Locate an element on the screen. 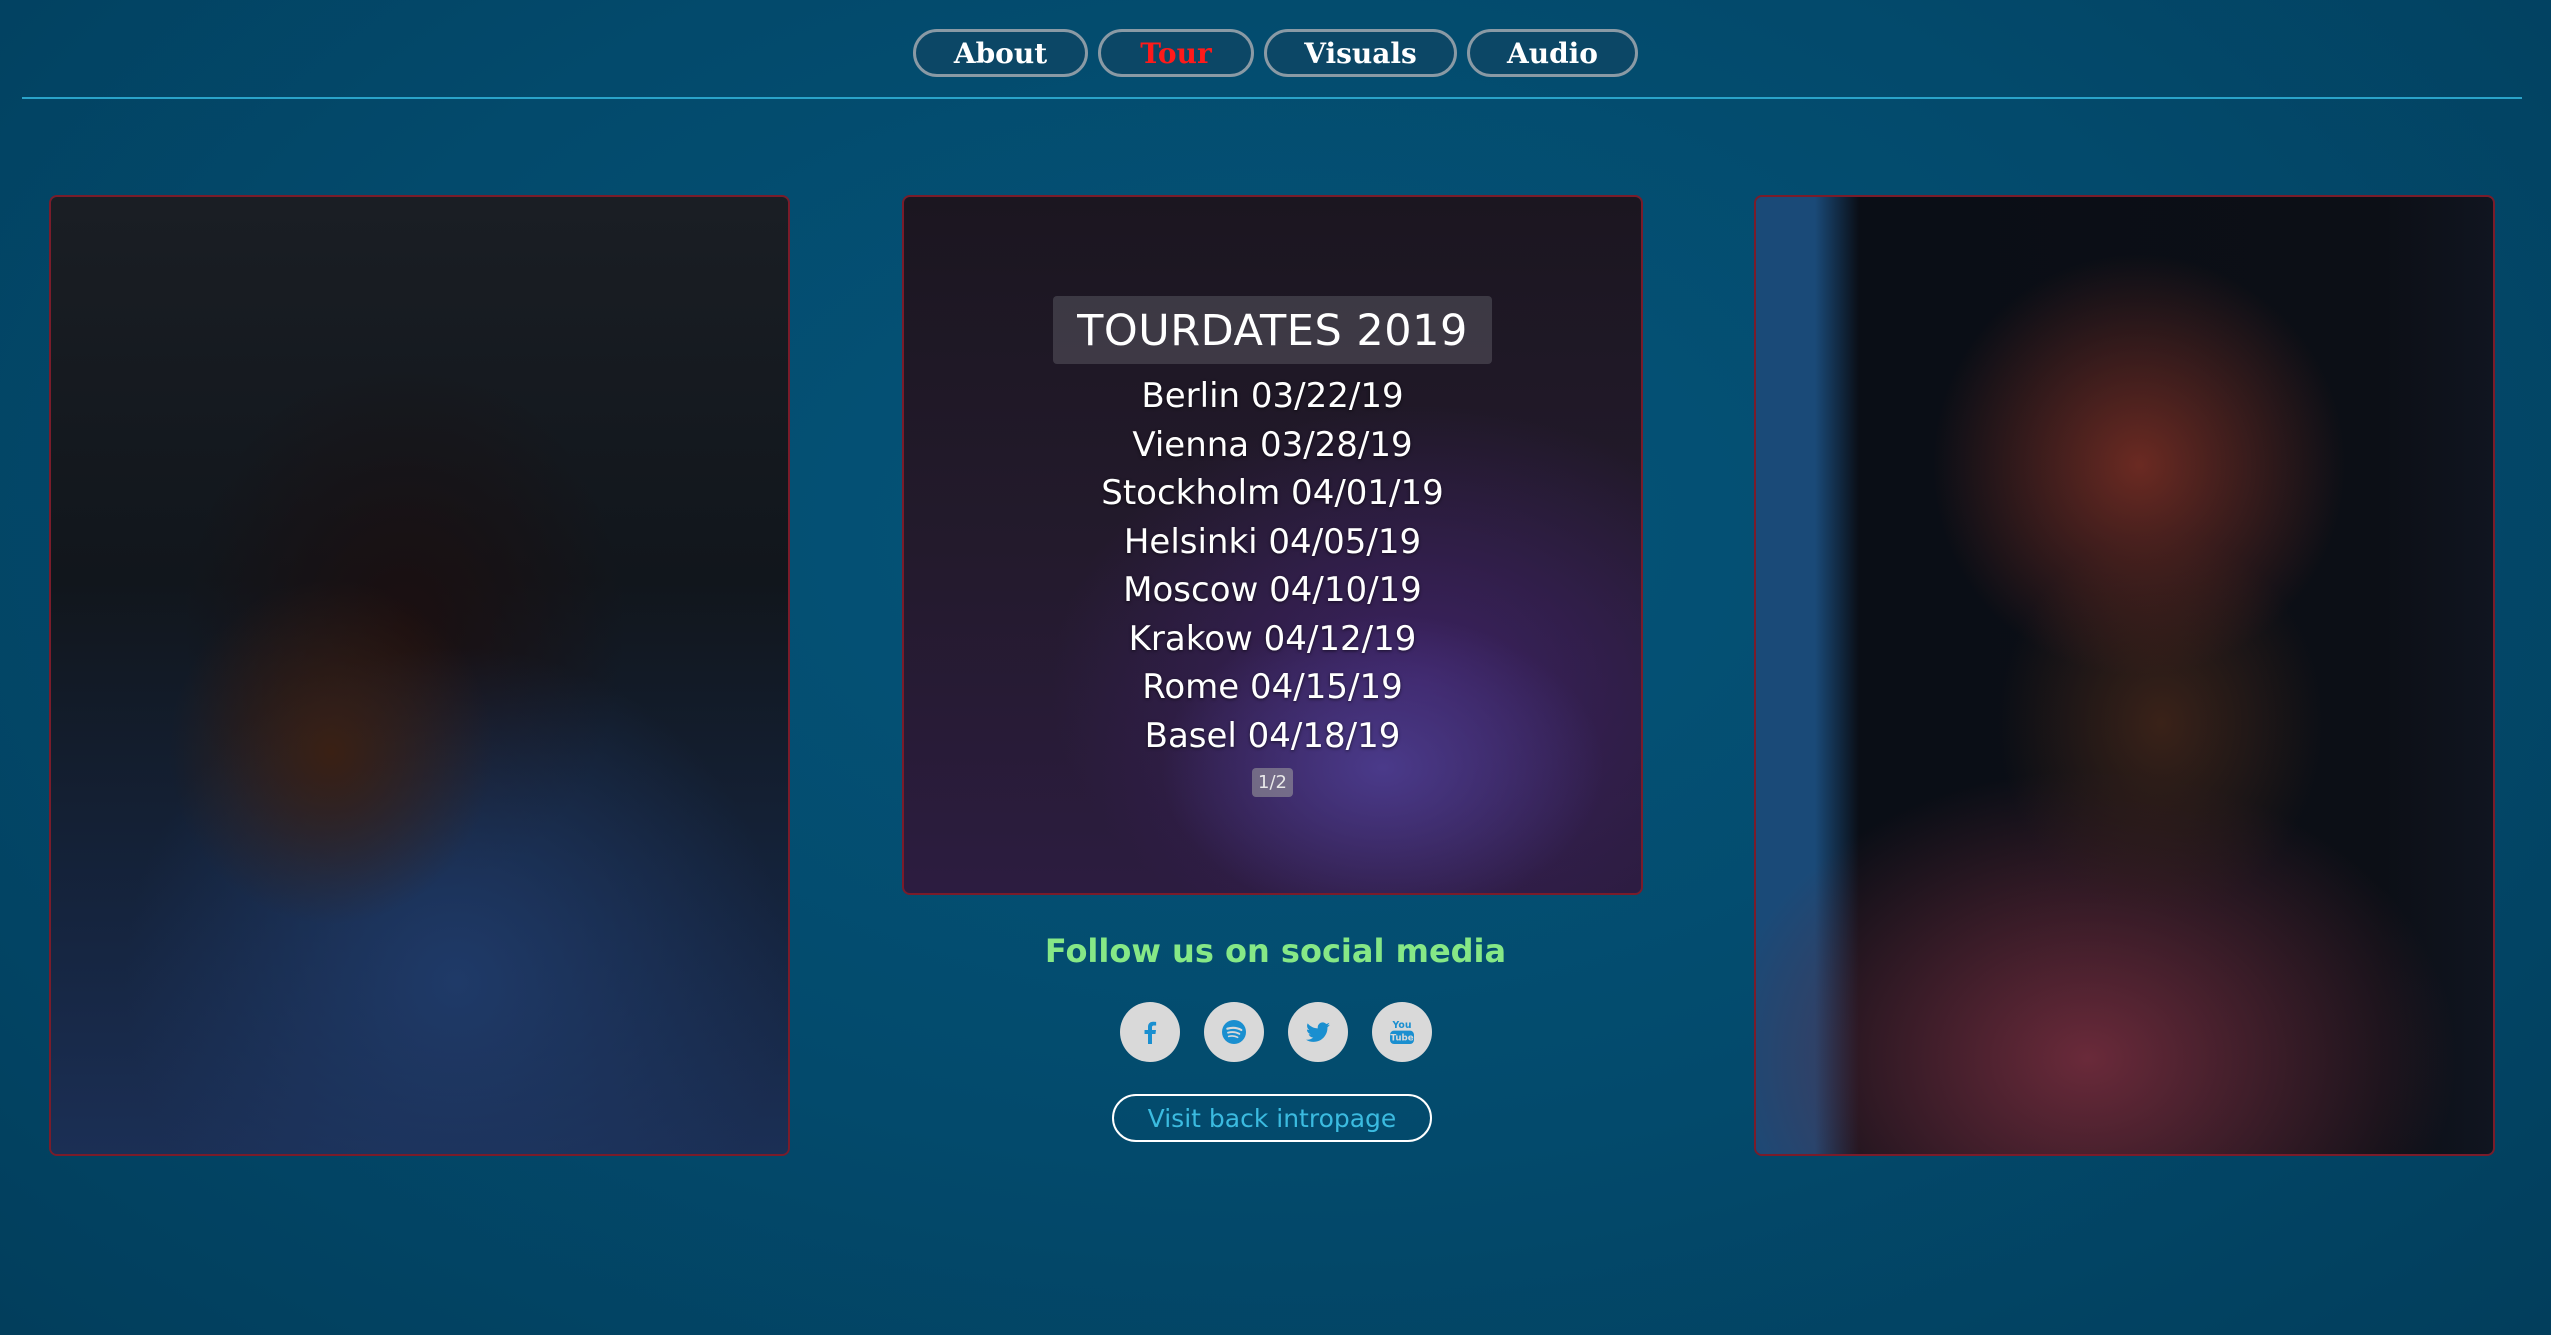 The width and height of the screenshot is (2551, 1335). nav-visuals-button: Visuals is located at coordinates (1360, 53).